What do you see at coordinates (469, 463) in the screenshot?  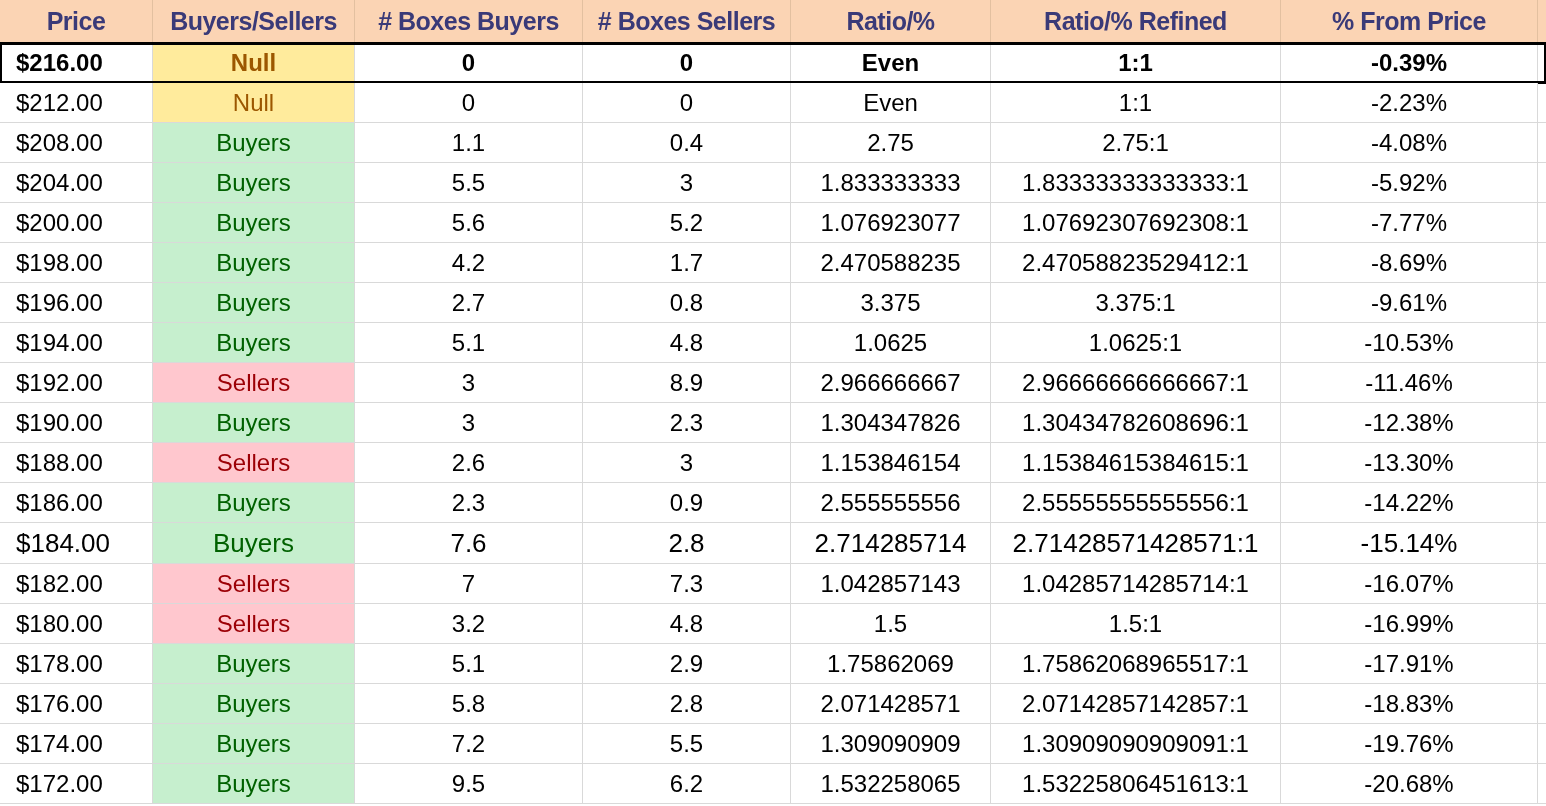 I see `table-cell: 2.6` at bounding box center [469, 463].